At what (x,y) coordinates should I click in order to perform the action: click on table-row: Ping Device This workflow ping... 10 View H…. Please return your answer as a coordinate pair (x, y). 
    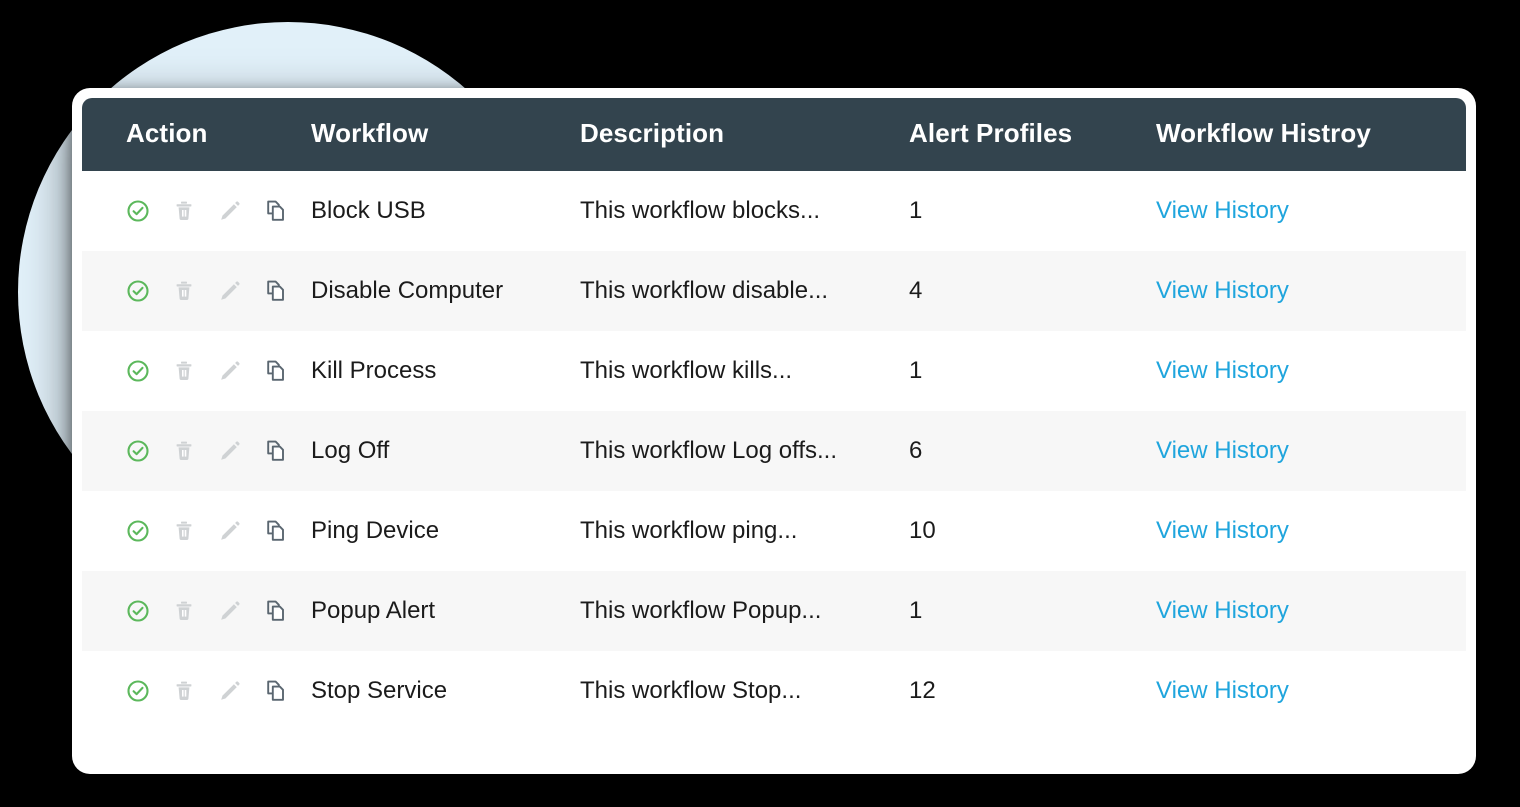
    Looking at the image, I should click on (774, 531).